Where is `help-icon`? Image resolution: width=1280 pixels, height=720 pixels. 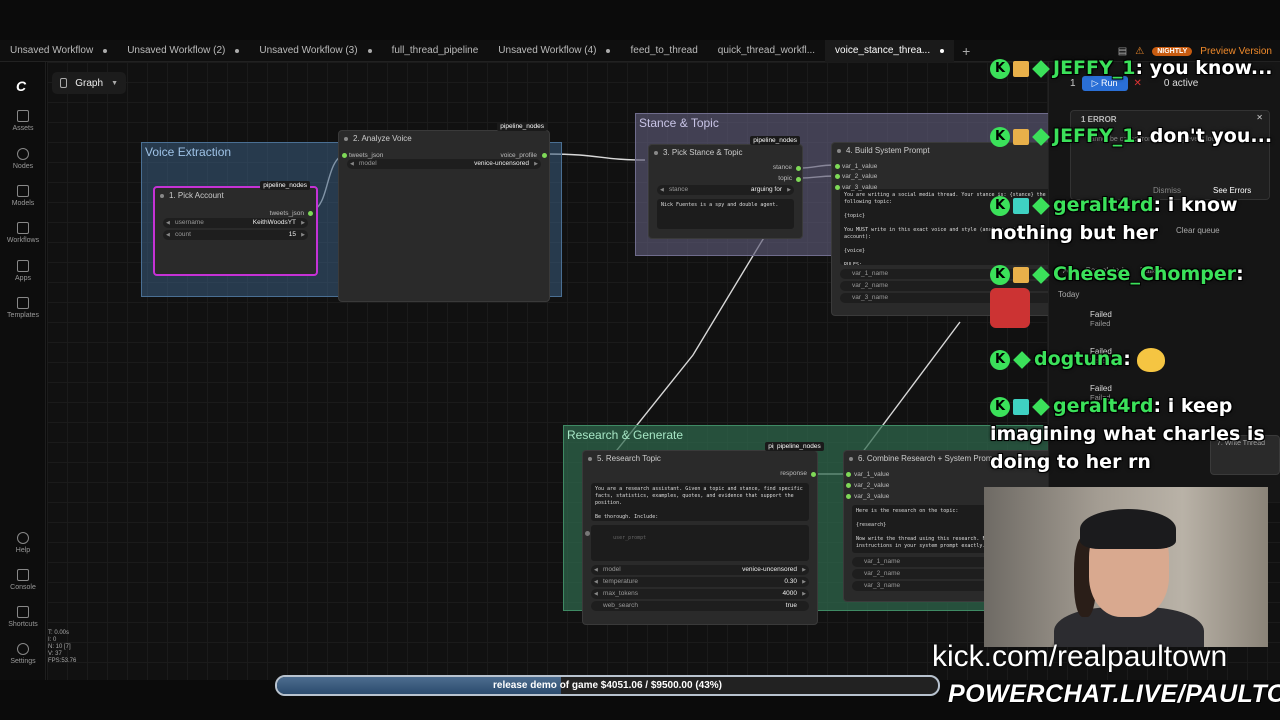 help-icon is located at coordinates (23, 538).